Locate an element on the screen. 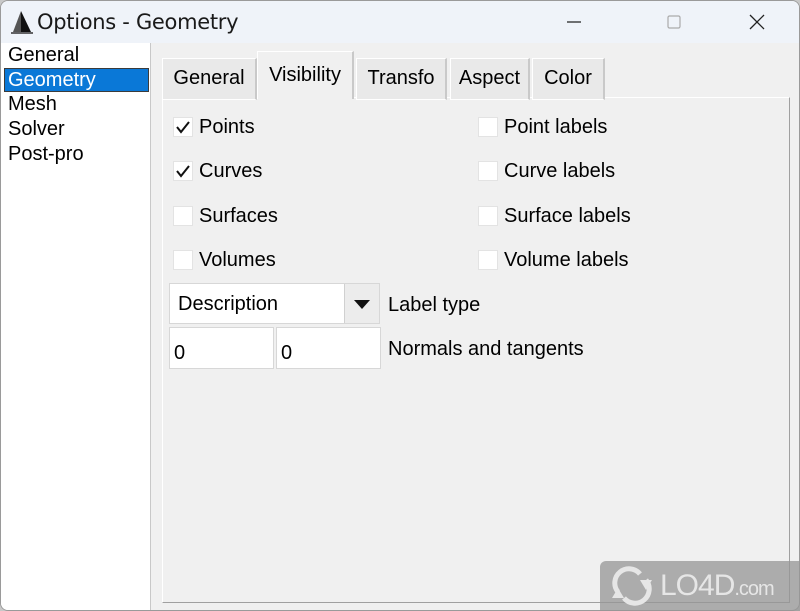 Image resolution: width=800 pixels, height=611 pixels. curves-checkbox is located at coordinates (183, 171).